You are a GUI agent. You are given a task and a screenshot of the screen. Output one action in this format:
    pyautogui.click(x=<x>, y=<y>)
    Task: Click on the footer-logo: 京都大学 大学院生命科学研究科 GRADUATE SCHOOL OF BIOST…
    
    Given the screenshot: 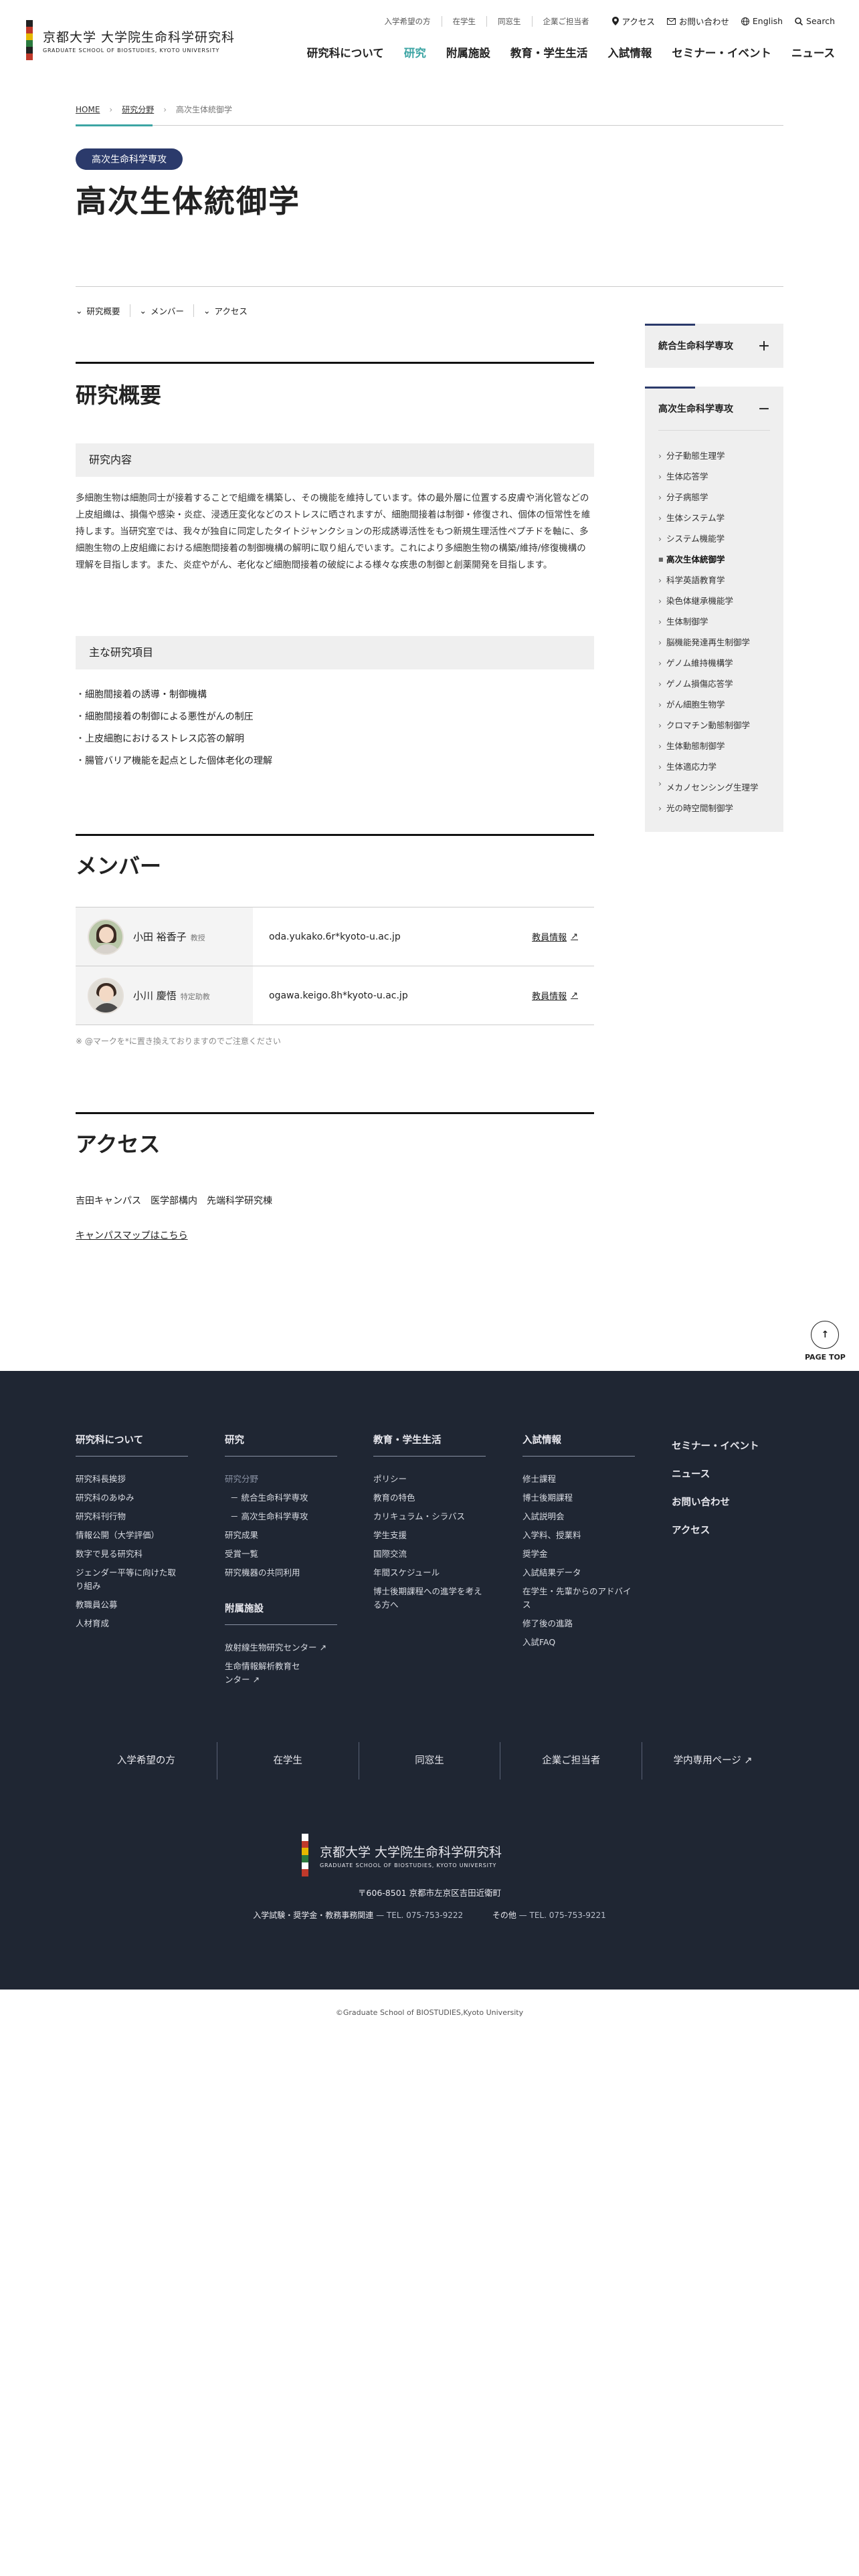 What is the action you would take?
    pyautogui.click(x=401, y=1856)
    